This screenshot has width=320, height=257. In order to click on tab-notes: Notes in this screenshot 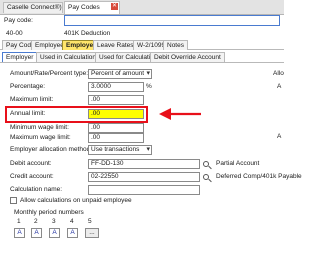, I will do `click(175, 45)`.